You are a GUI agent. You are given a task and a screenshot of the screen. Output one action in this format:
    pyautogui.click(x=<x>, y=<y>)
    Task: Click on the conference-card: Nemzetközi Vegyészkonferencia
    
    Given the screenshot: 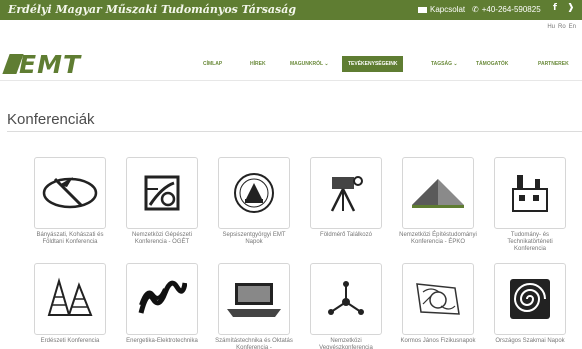 What is the action you would take?
    pyautogui.click(x=346, y=306)
    